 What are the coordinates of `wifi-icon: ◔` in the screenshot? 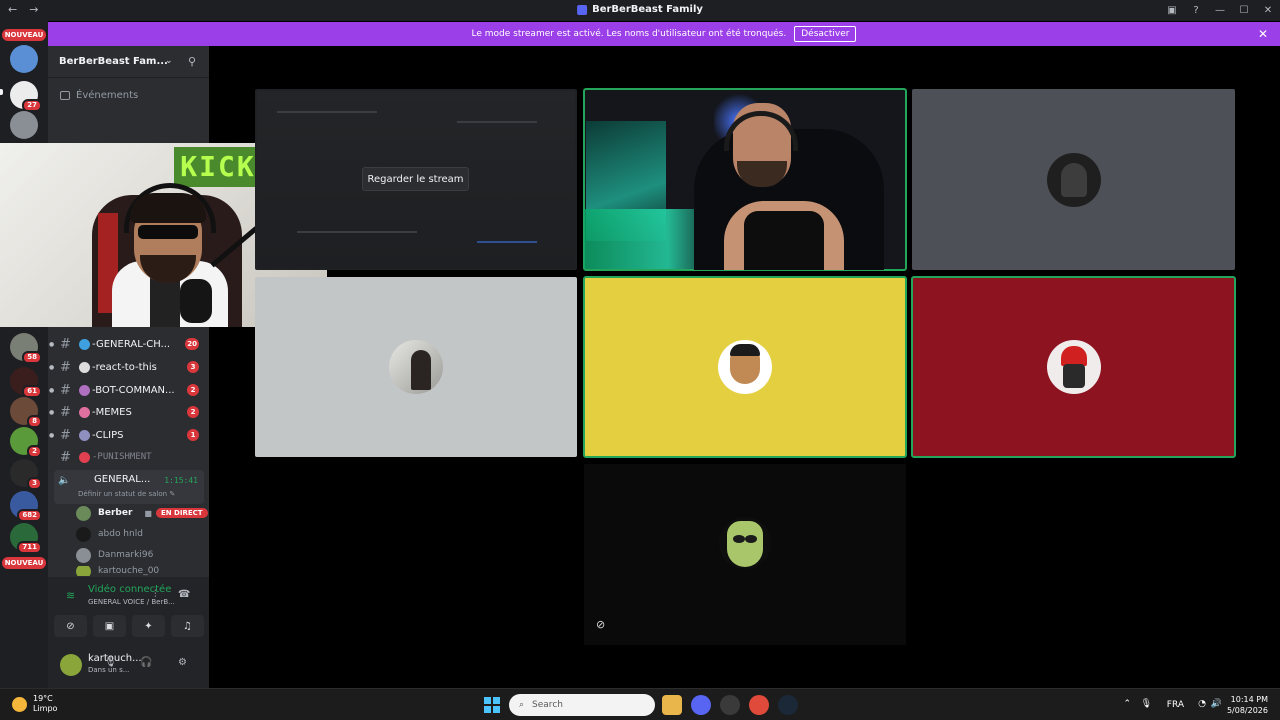 It's located at (1202, 704).